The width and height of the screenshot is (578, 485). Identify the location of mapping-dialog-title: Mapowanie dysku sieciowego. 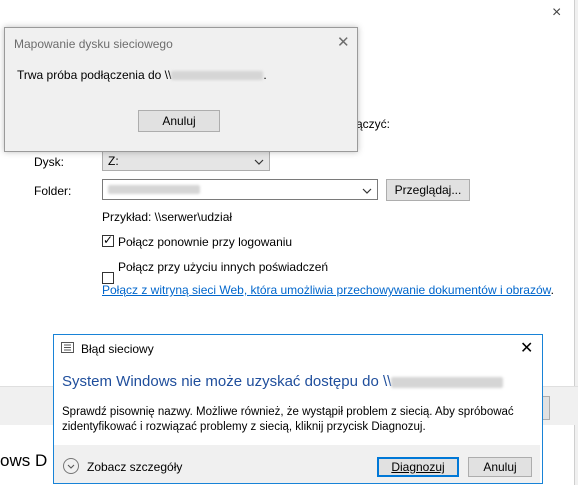
(93, 44).